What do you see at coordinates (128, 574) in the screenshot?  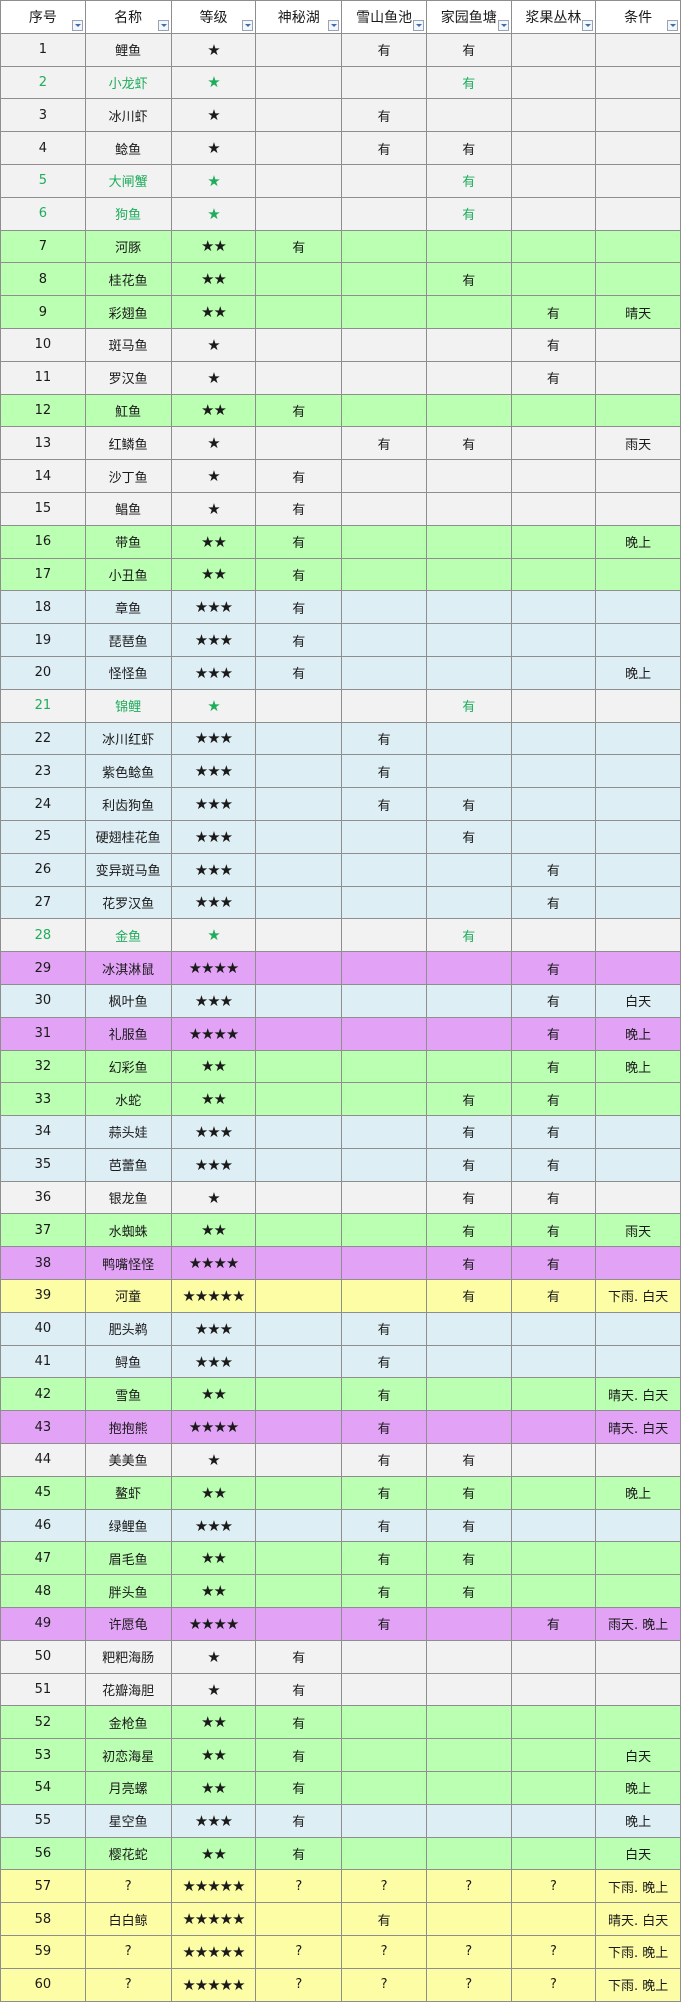 I see `cell-name: 小丑鱼` at bounding box center [128, 574].